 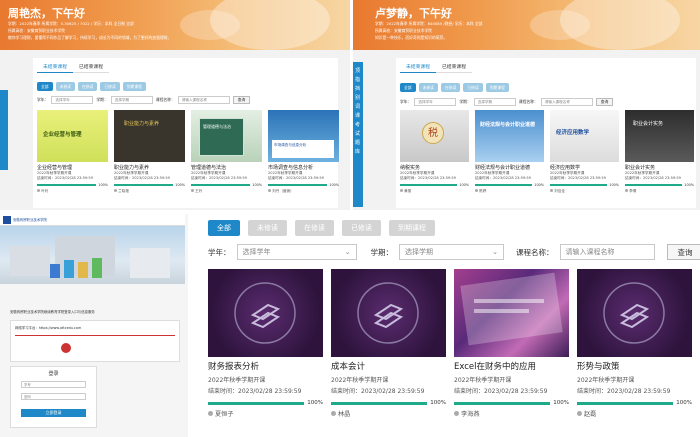 What do you see at coordinates (36, 30) in the screenshot?
I see `info-line: 所属高校：安徽商贸职业技术学院` at bounding box center [36, 30].